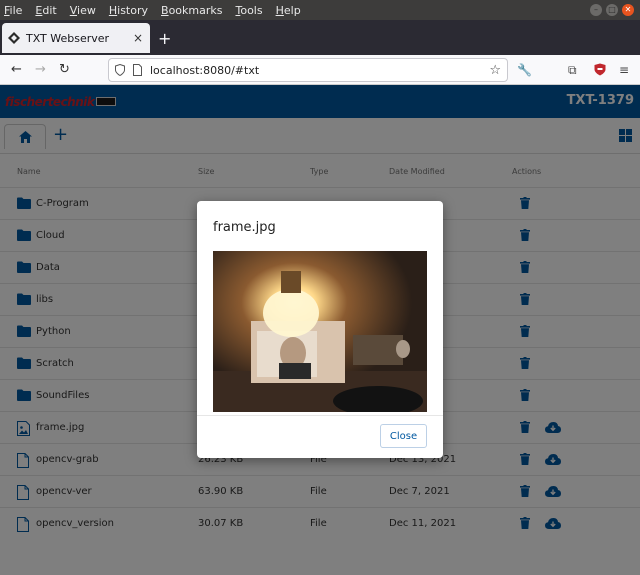 This screenshot has height=575, width=640. What do you see at coordinates (120, 70) in the screenshot?
I see `shield-icon` at bounding box center [120, 70].